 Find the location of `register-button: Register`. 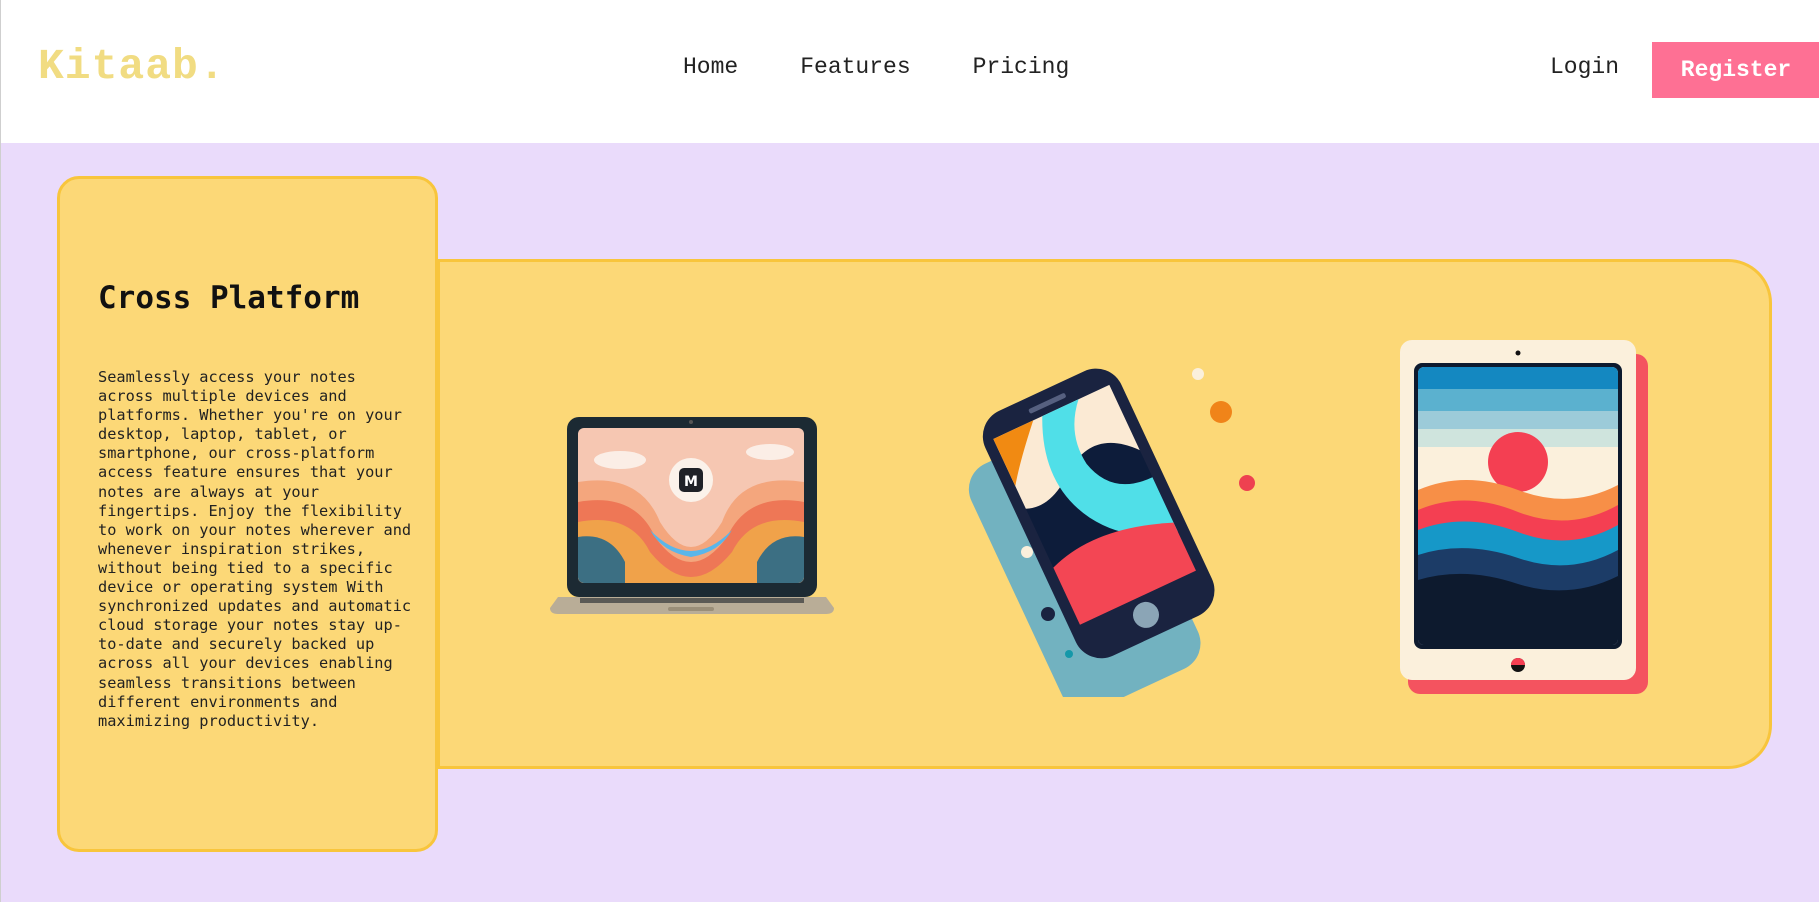

register-button: Register is located at coordinates (1735, 70).